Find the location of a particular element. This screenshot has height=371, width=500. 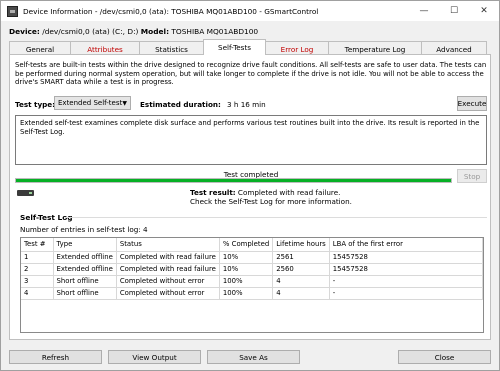

column-header-percent-completed: % Completed is located at coordinates (246, 245).